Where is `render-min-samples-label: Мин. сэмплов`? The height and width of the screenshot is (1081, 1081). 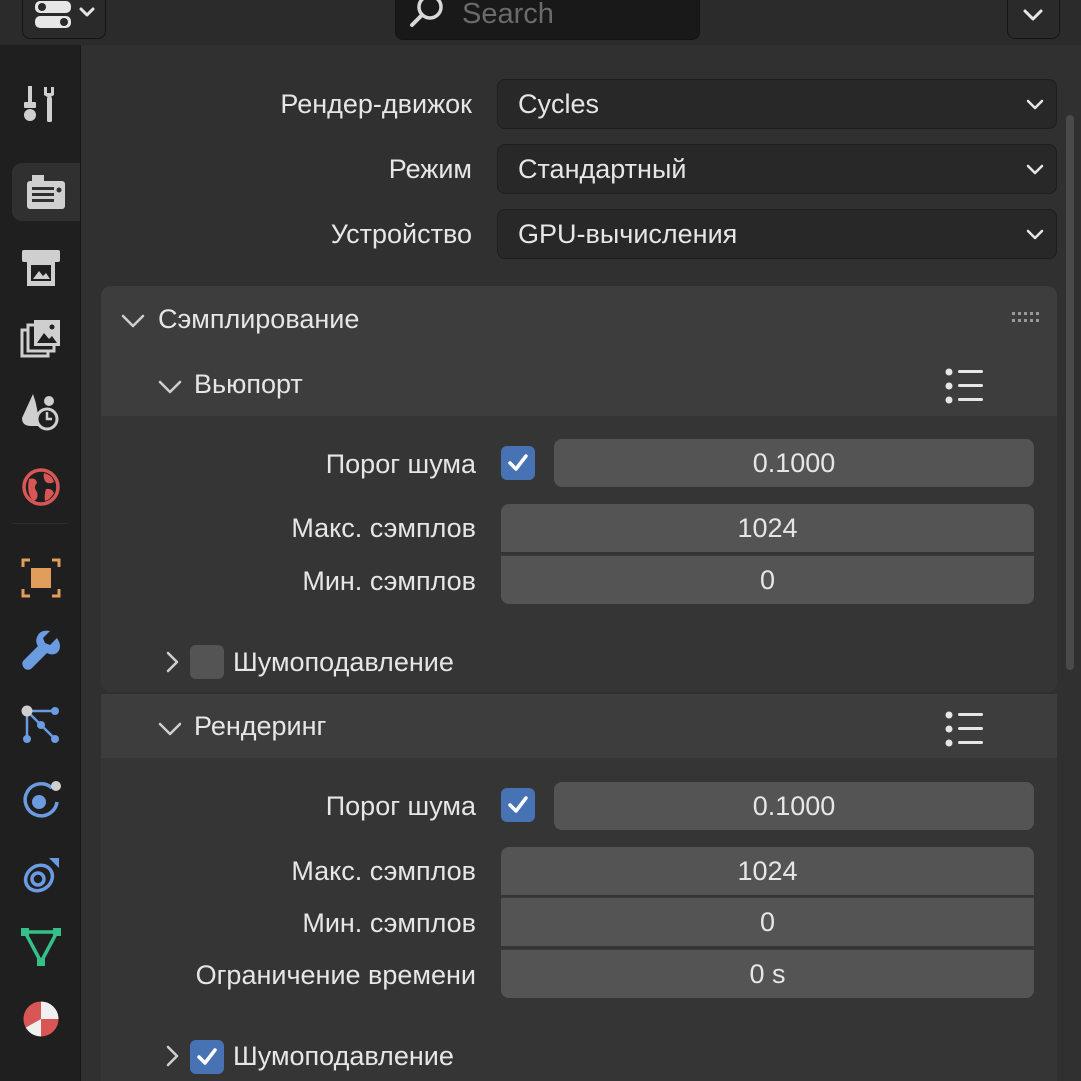 render-min-samples-label: Мин. сэмплов is located at coordinates (389, 923).